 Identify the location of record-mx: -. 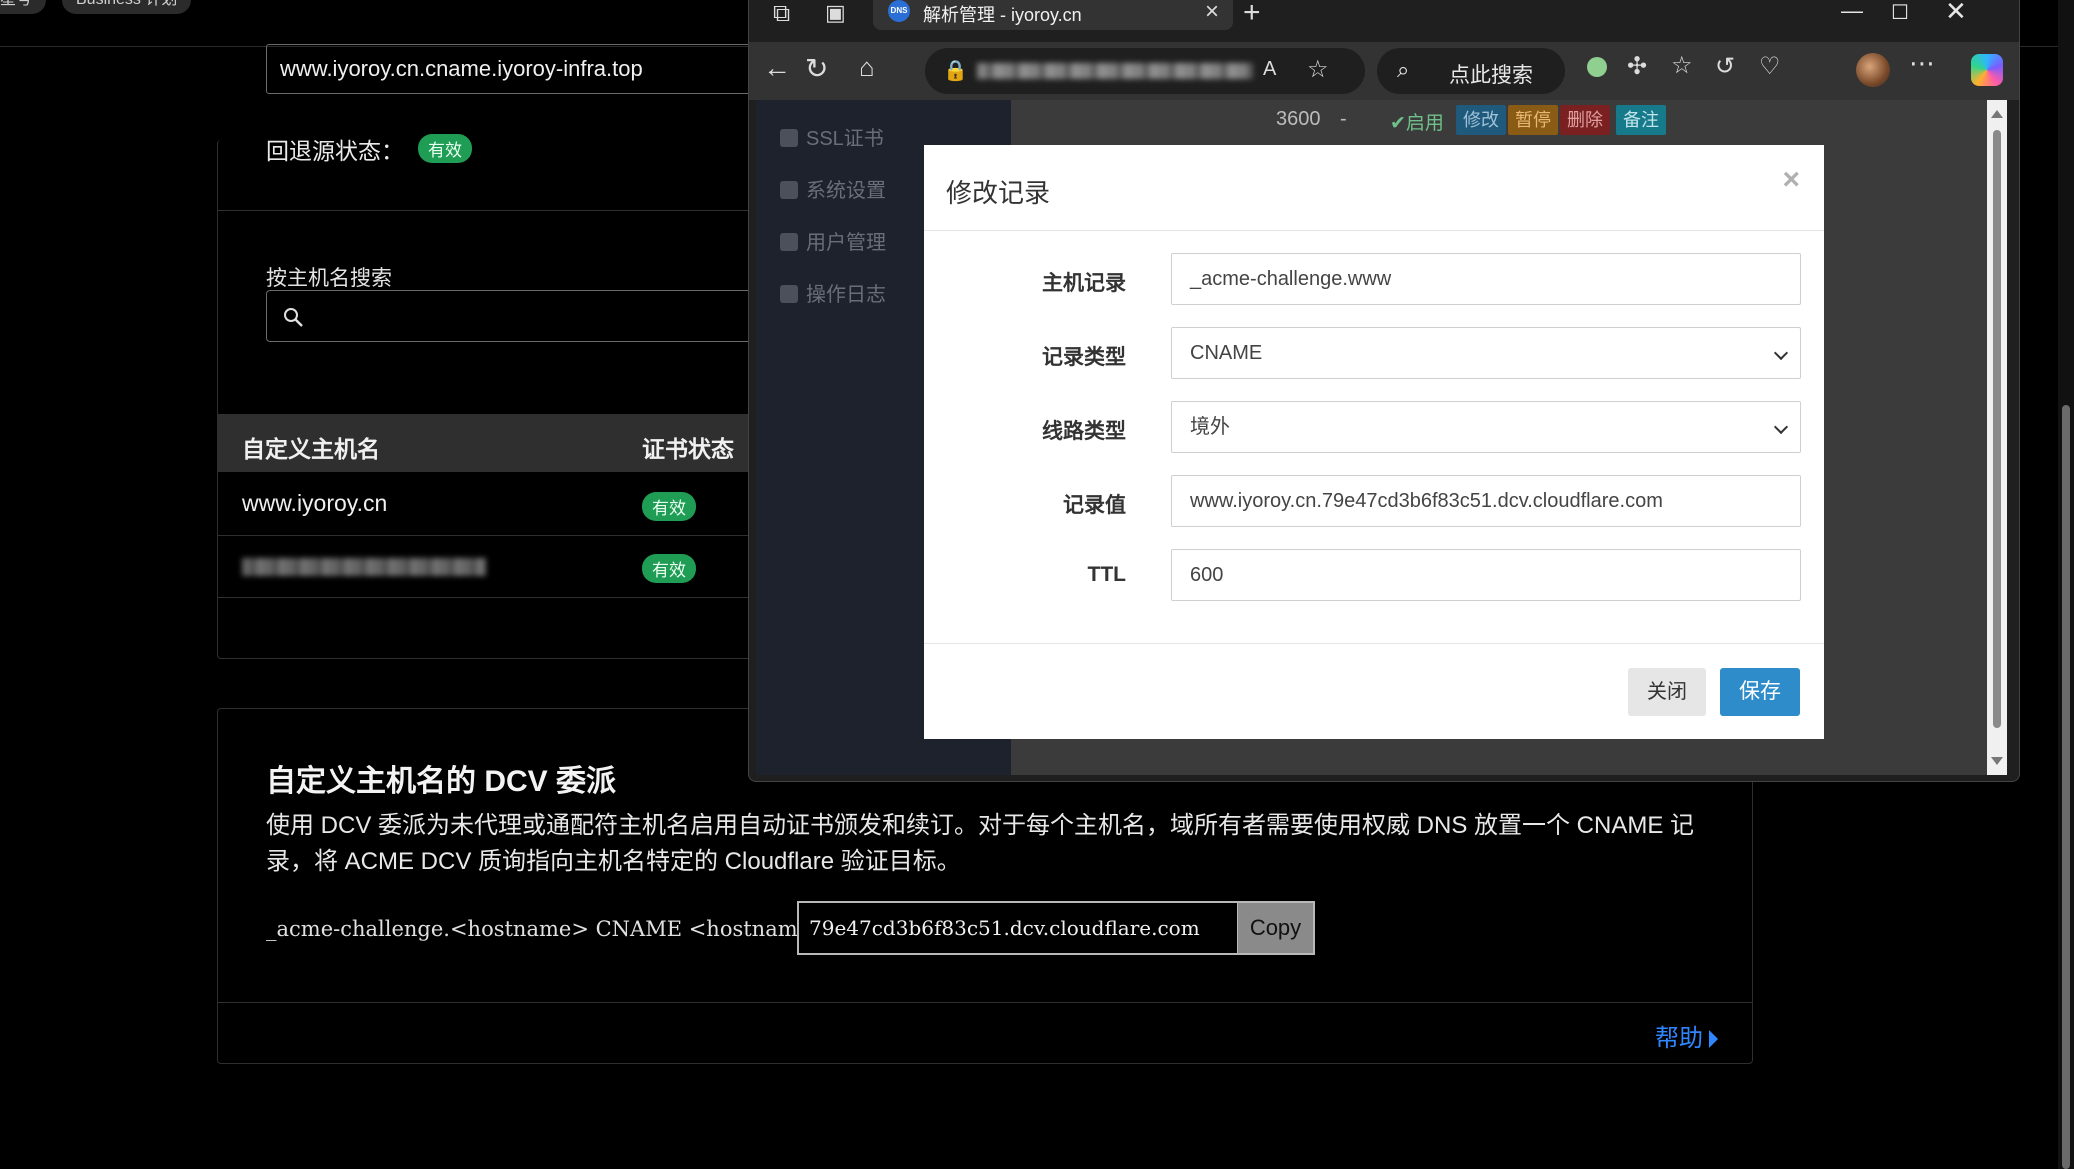
(1343, 119).